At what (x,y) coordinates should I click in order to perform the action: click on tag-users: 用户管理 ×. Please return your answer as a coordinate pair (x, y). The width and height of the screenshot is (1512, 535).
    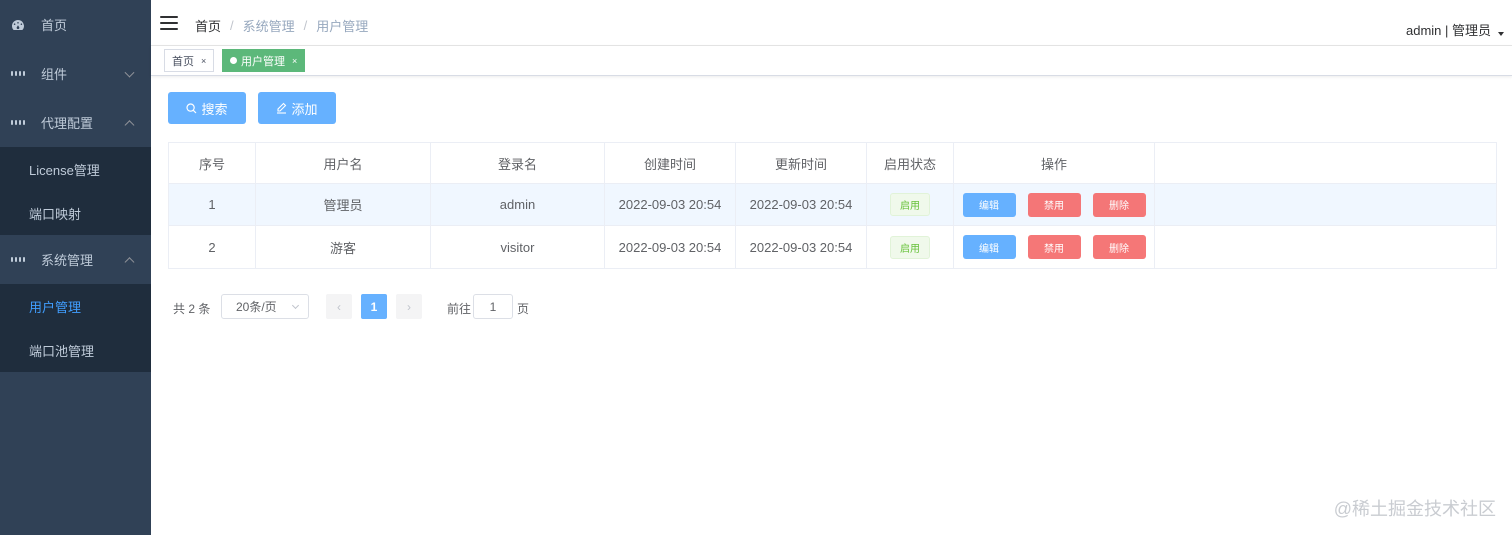
    Looking at the image, I should click on (264, 60).